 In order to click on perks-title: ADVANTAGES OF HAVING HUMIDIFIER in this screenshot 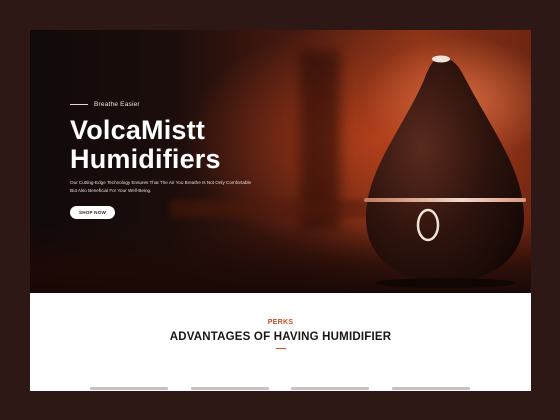, I will do `click(280, 337)`.